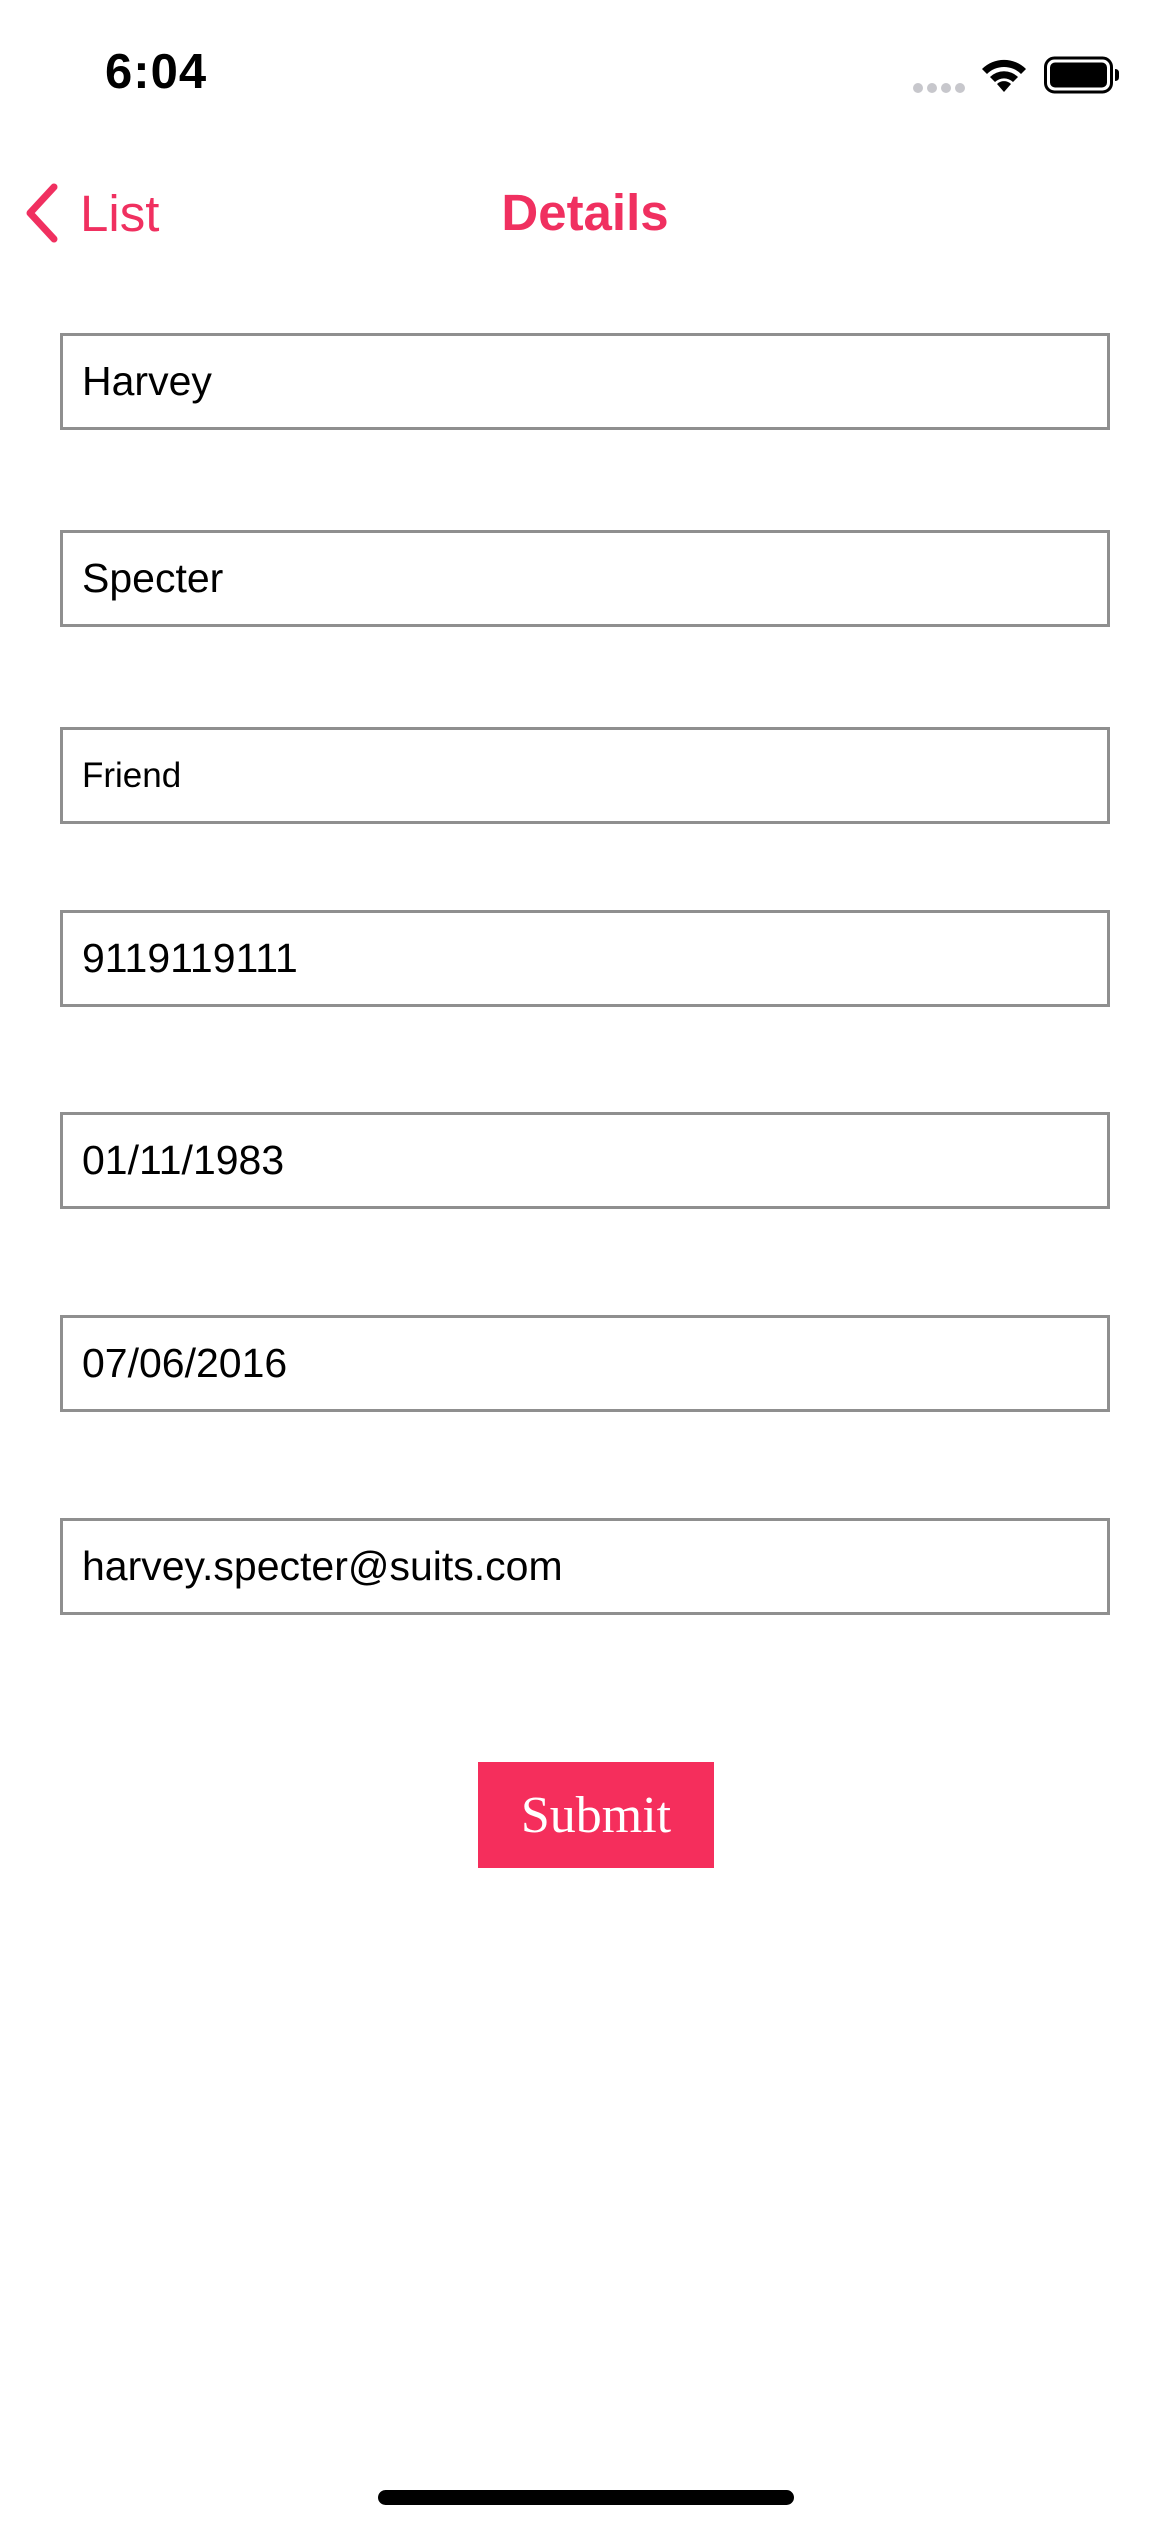  Describe the element at coordinates (585, 958) in the screenshot. I see `phone-field` at that location.